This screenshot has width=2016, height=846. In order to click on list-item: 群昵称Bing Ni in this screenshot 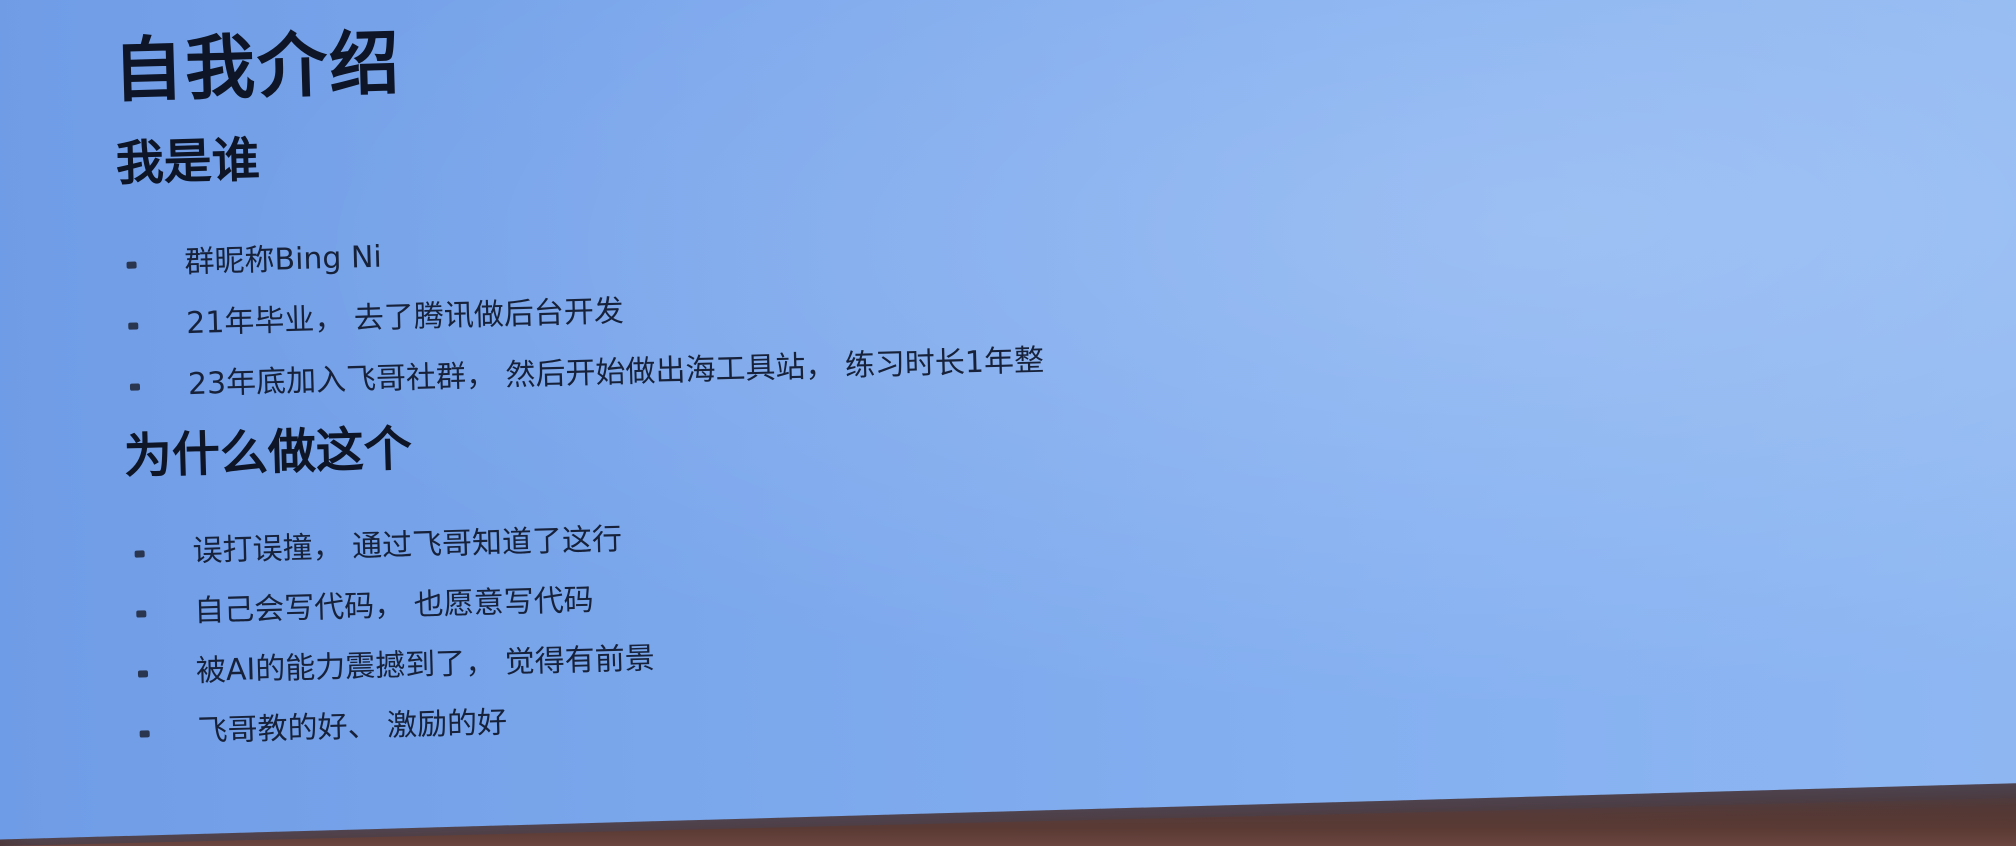, I will do `click(579, 252)`.